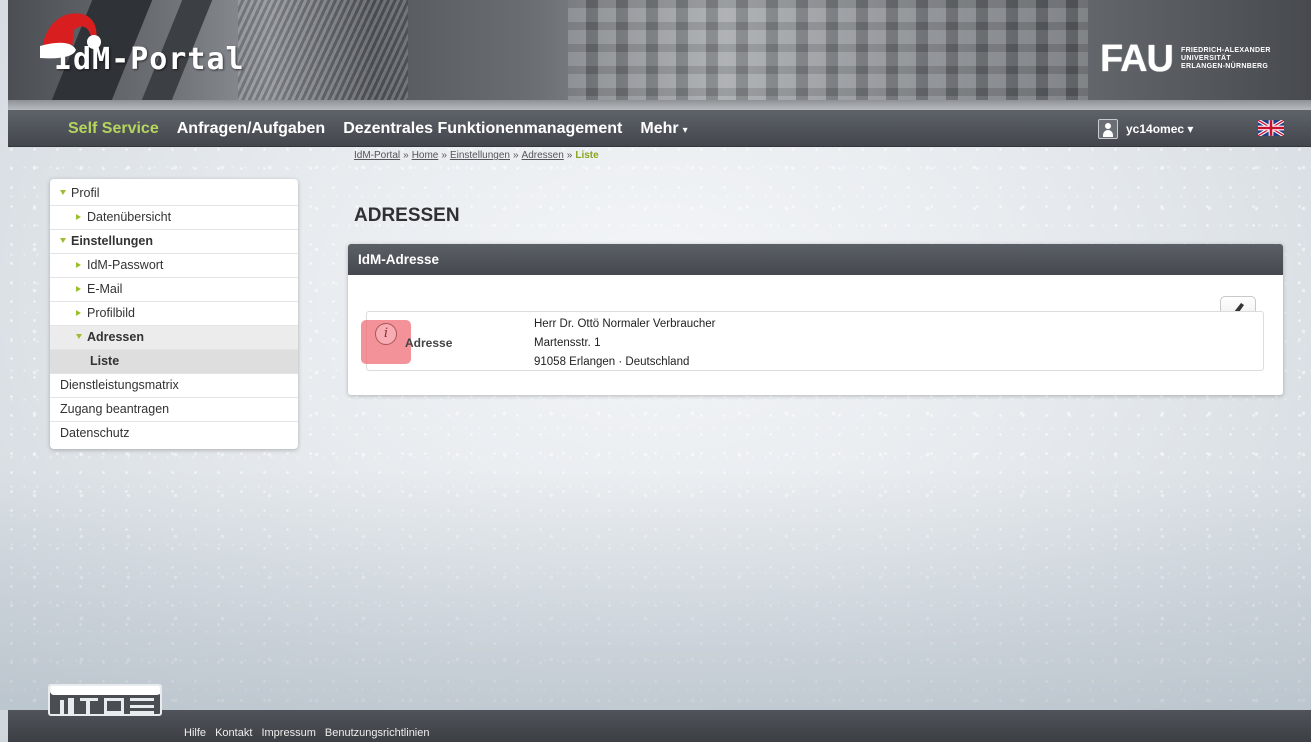  Describe the element at coordinates (685, 130) in the screenshot. I see `chevron-down-icon: ▾` at that location.